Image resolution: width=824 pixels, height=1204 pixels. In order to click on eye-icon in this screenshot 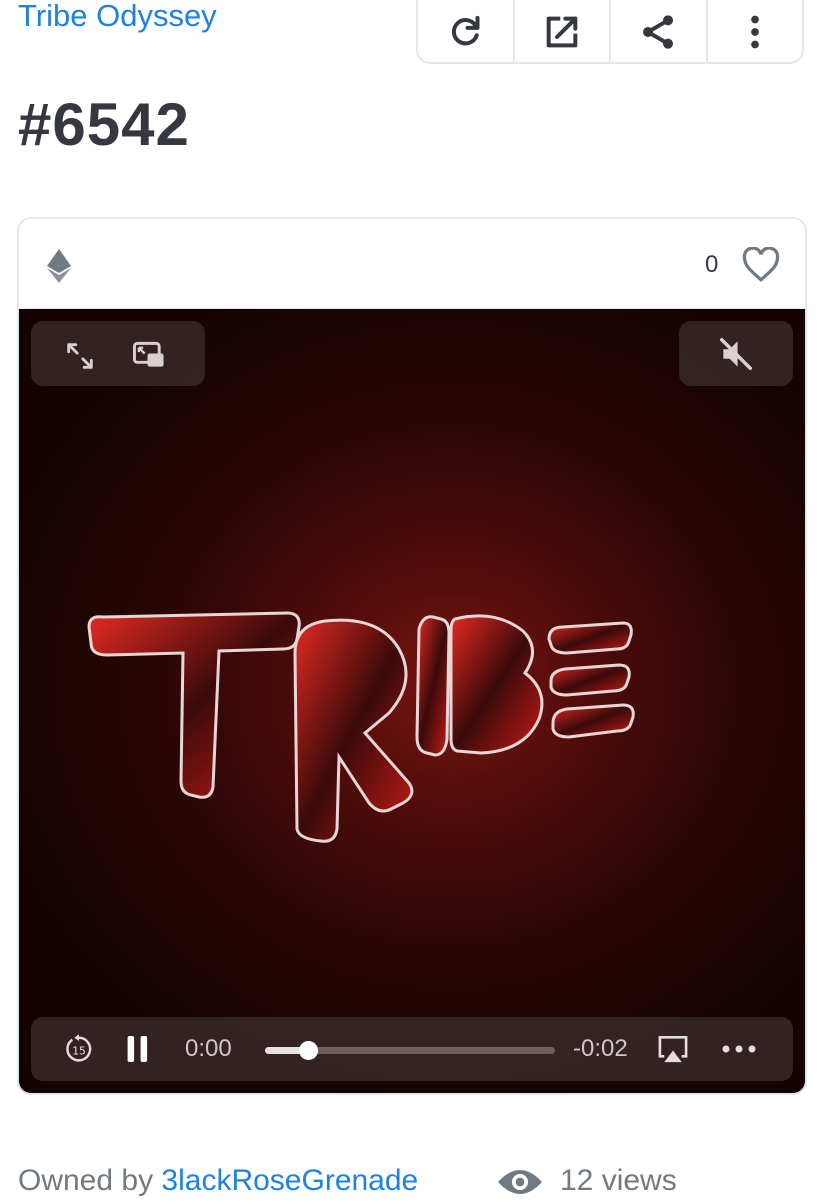, I will do `click(520, 1182)`.